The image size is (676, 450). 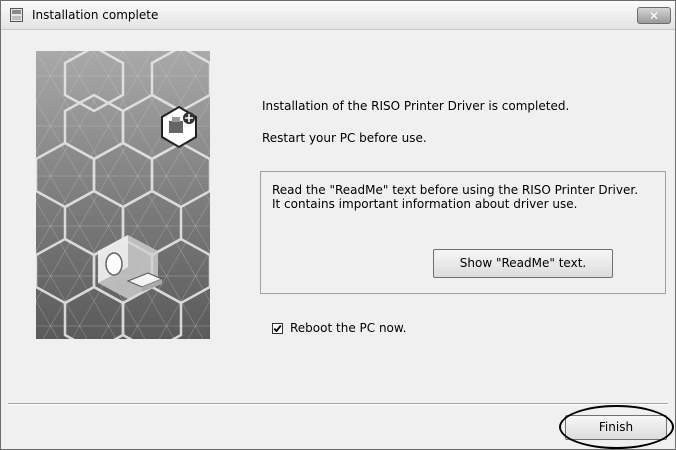 I want to click on restart-message: Restart your PC before use., so click(x=344, y=138).